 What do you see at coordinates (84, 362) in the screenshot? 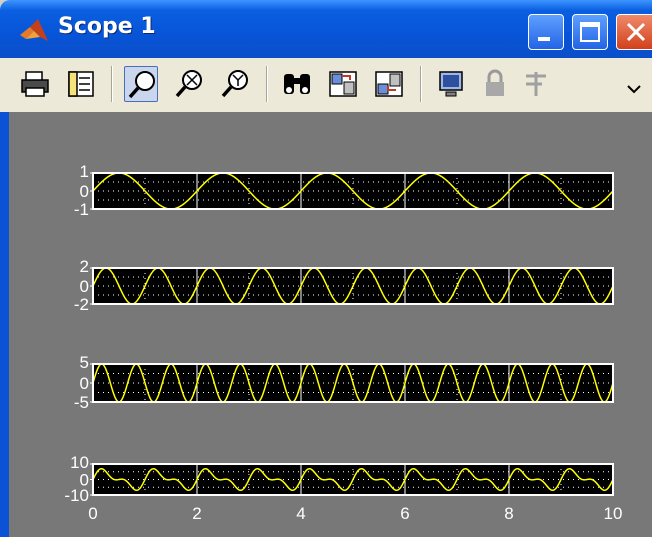
I see `y-tick-label: 5` at bounding box center [84, 362].